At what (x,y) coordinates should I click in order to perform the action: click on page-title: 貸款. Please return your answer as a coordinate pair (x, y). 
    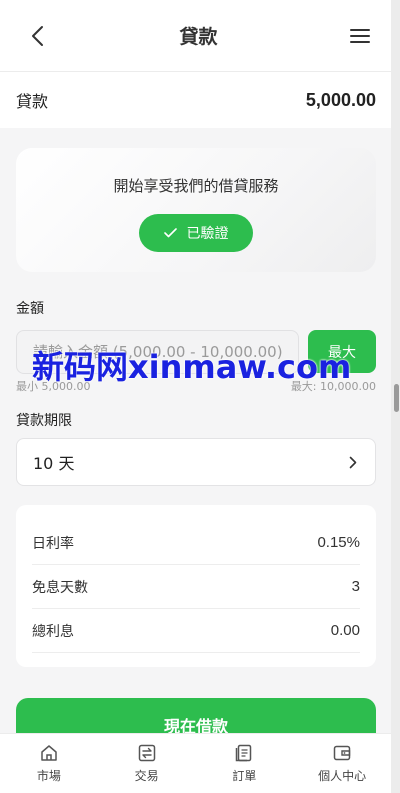
    Looking at the image, I should click on (198, 37).